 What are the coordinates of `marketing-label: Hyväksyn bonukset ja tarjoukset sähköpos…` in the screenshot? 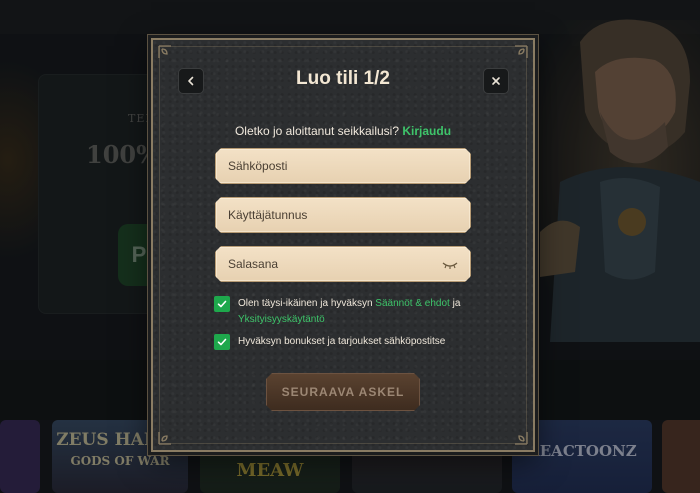 It's located at (342, 341).